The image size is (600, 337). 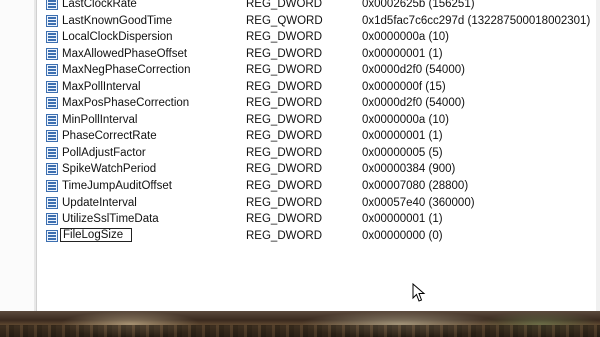 I want to click on value-data: 0x00007080 (28800), so click(x=415, y=186).